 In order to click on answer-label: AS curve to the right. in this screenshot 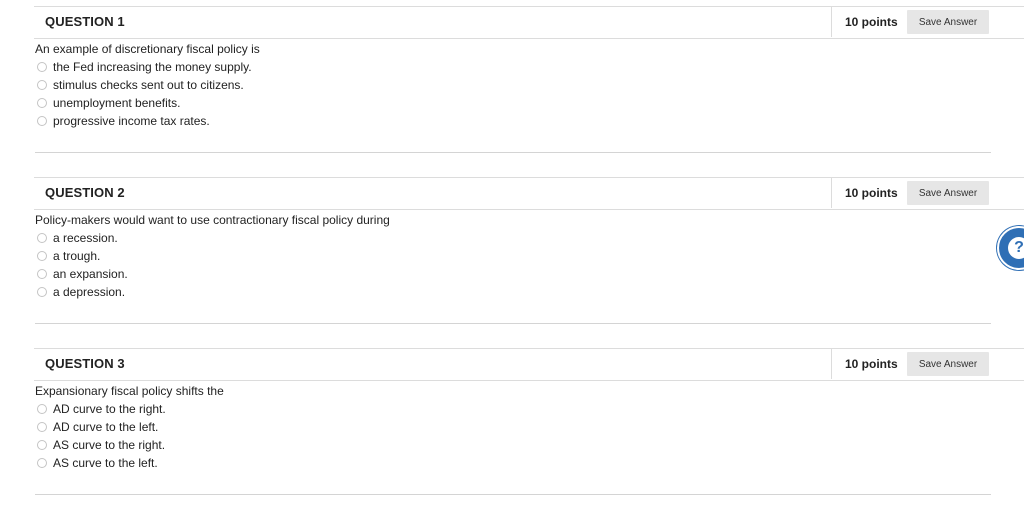, I will do `click(109, 445)`.